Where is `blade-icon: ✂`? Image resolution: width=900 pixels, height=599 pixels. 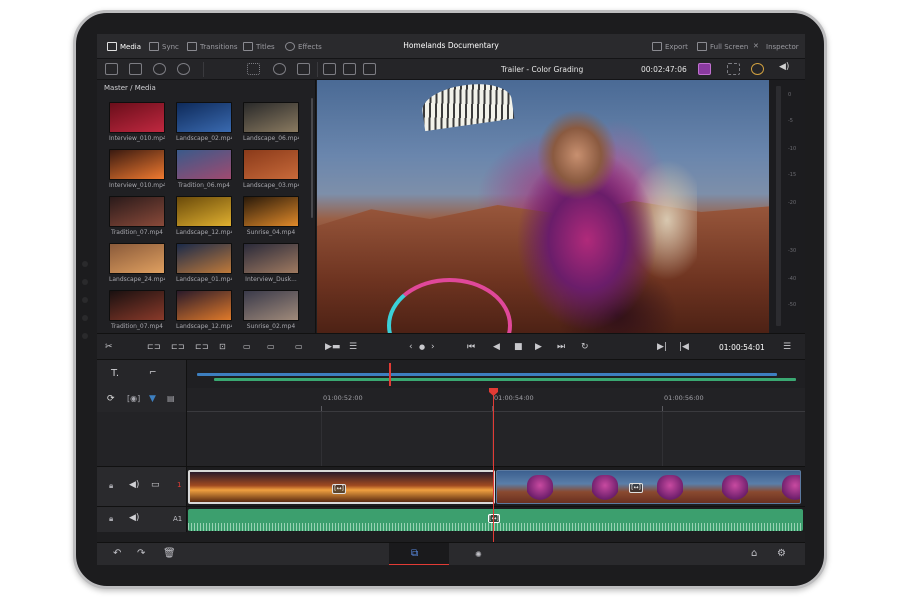
blade-icon: ✂ is located at coordinates (109, 347).